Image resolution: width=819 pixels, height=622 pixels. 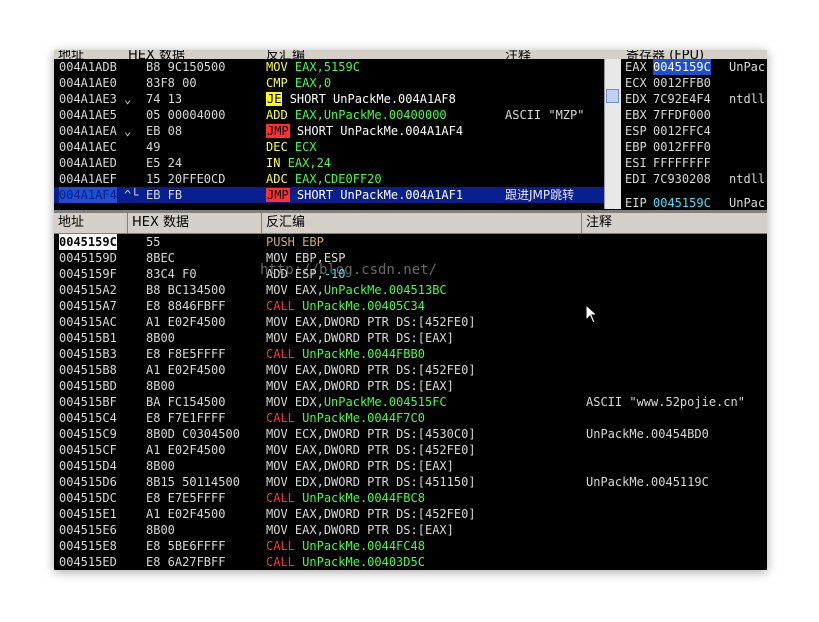 I want to click on register-ecx: ECX 0012FFB0, so click(x=668, y=83).